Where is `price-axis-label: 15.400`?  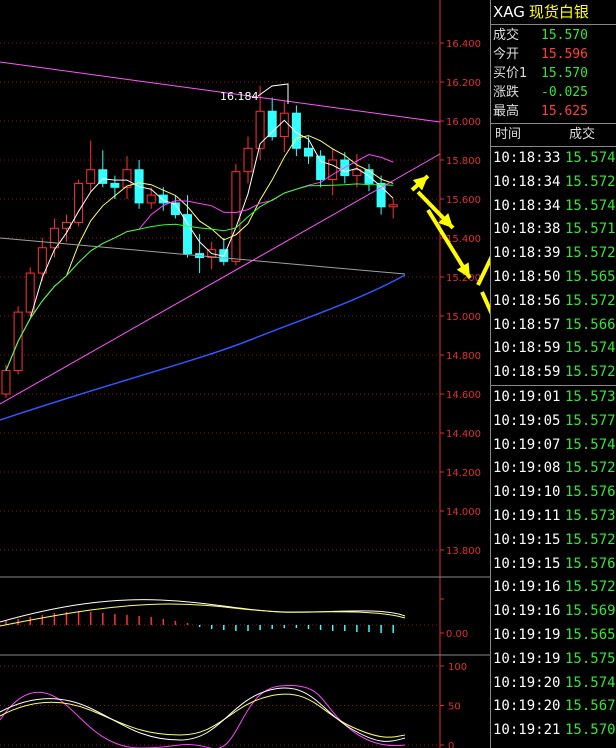 price-axis-label: 15.400 is located at coordinates (463, 239).